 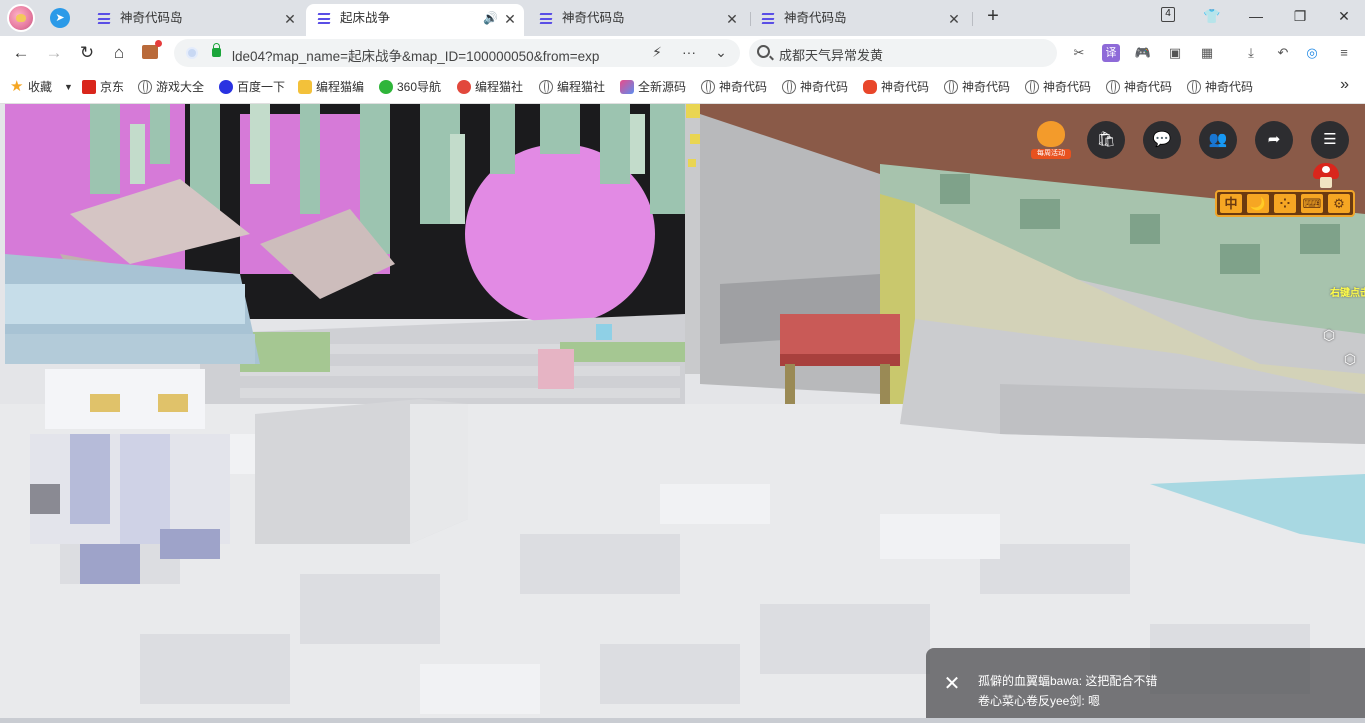 What do you see at coordinates (54, 53) in the screenshot?
I see `forward-button: →` at bounding box center [54, 53].